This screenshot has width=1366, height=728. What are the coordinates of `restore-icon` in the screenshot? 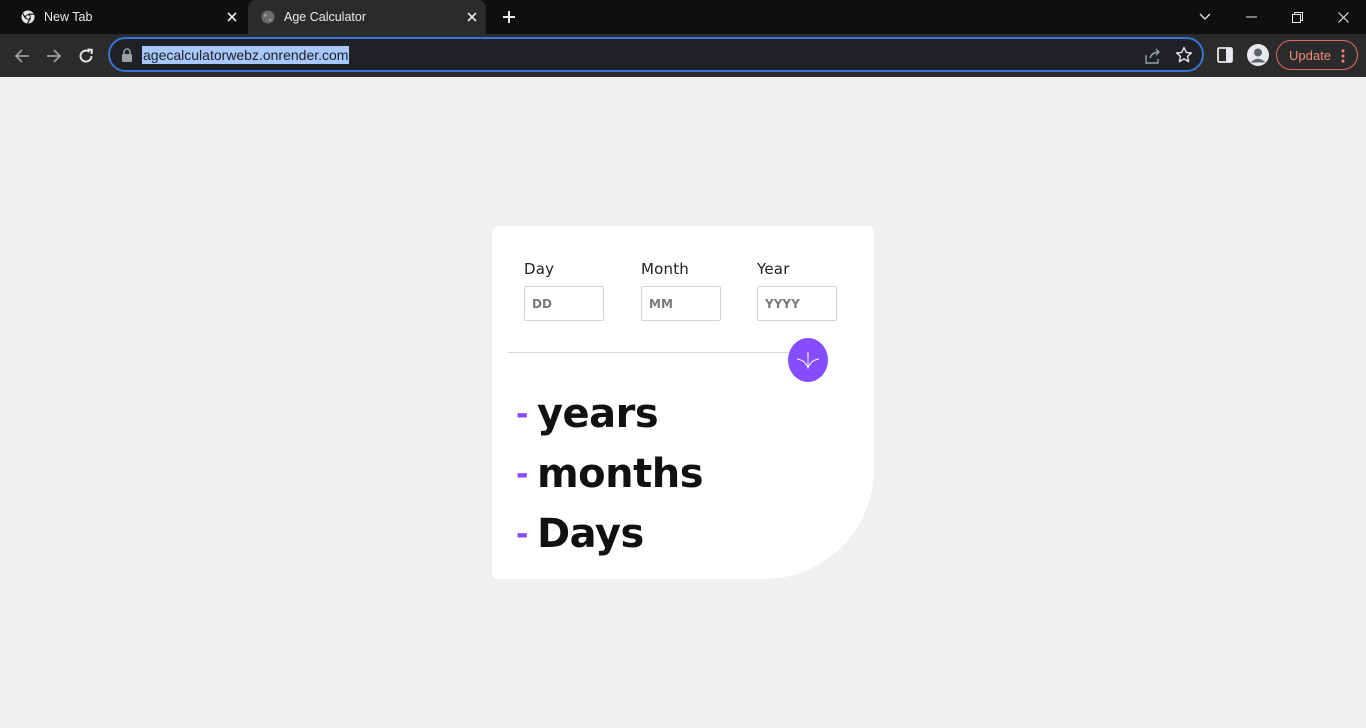 It's located at (1297, 17).